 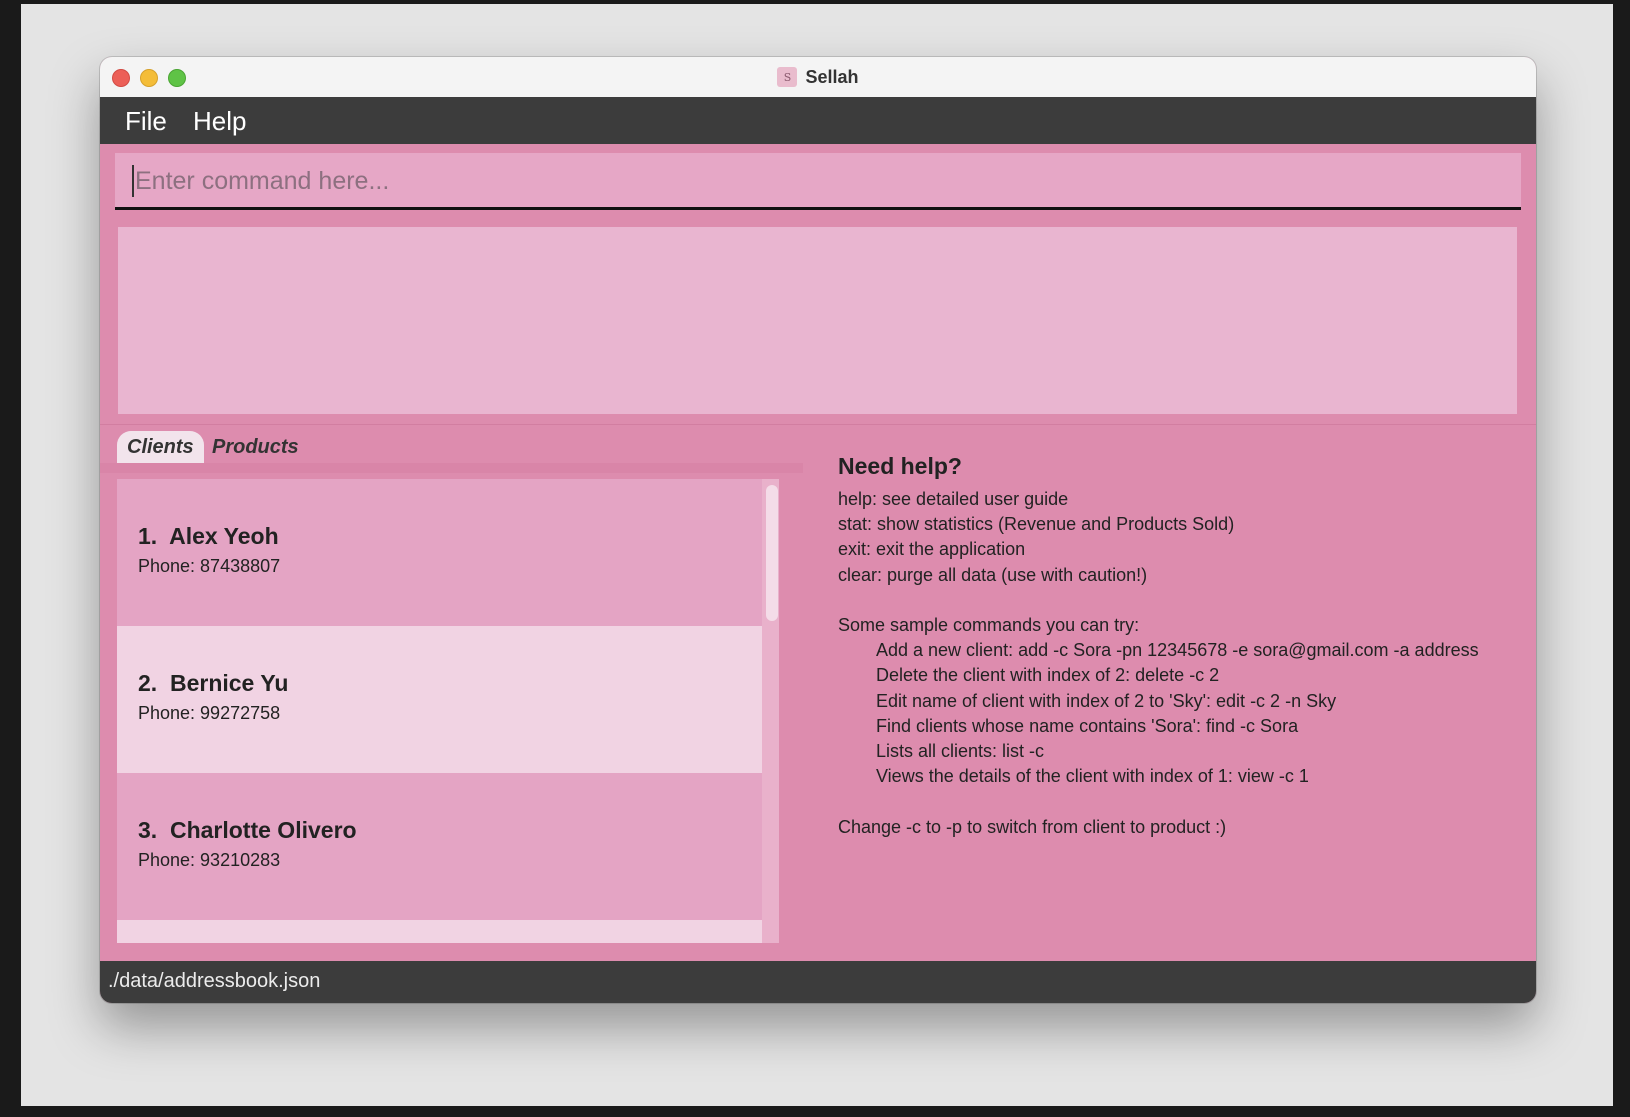 I want to click on command-input, so click(x=825, y=181).